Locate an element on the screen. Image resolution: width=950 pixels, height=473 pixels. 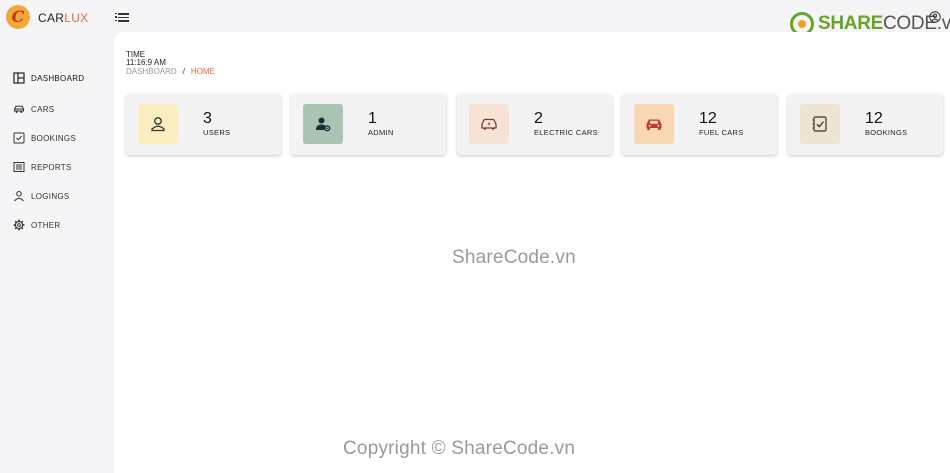
sidebar-item-label: Dashboard is located at coordinates (58, 78).